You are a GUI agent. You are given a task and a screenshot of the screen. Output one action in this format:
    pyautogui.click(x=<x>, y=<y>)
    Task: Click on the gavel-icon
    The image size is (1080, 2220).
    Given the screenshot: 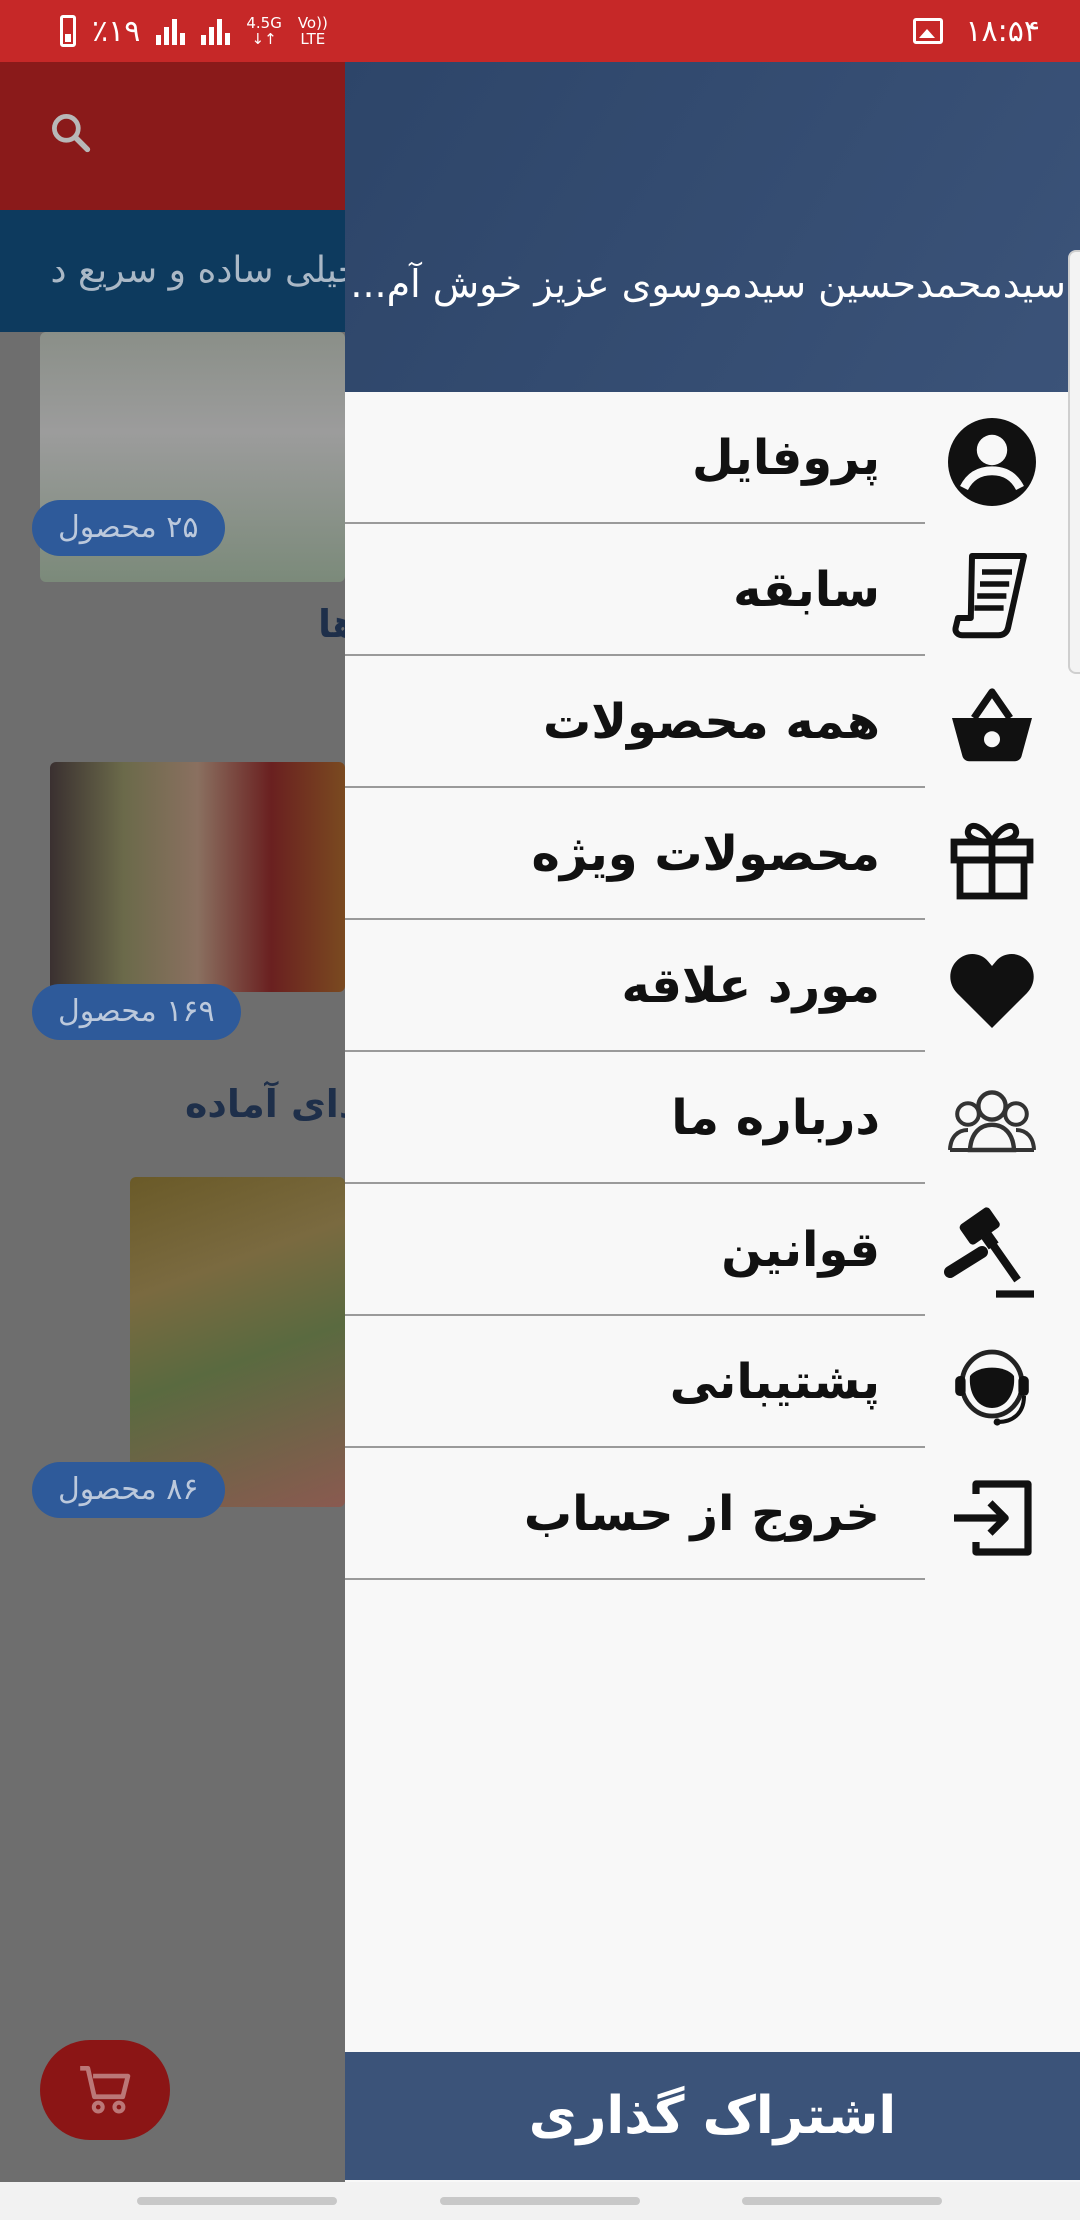 What is the action you would take?
    pyautogui.click(x=989, y=1252)
    